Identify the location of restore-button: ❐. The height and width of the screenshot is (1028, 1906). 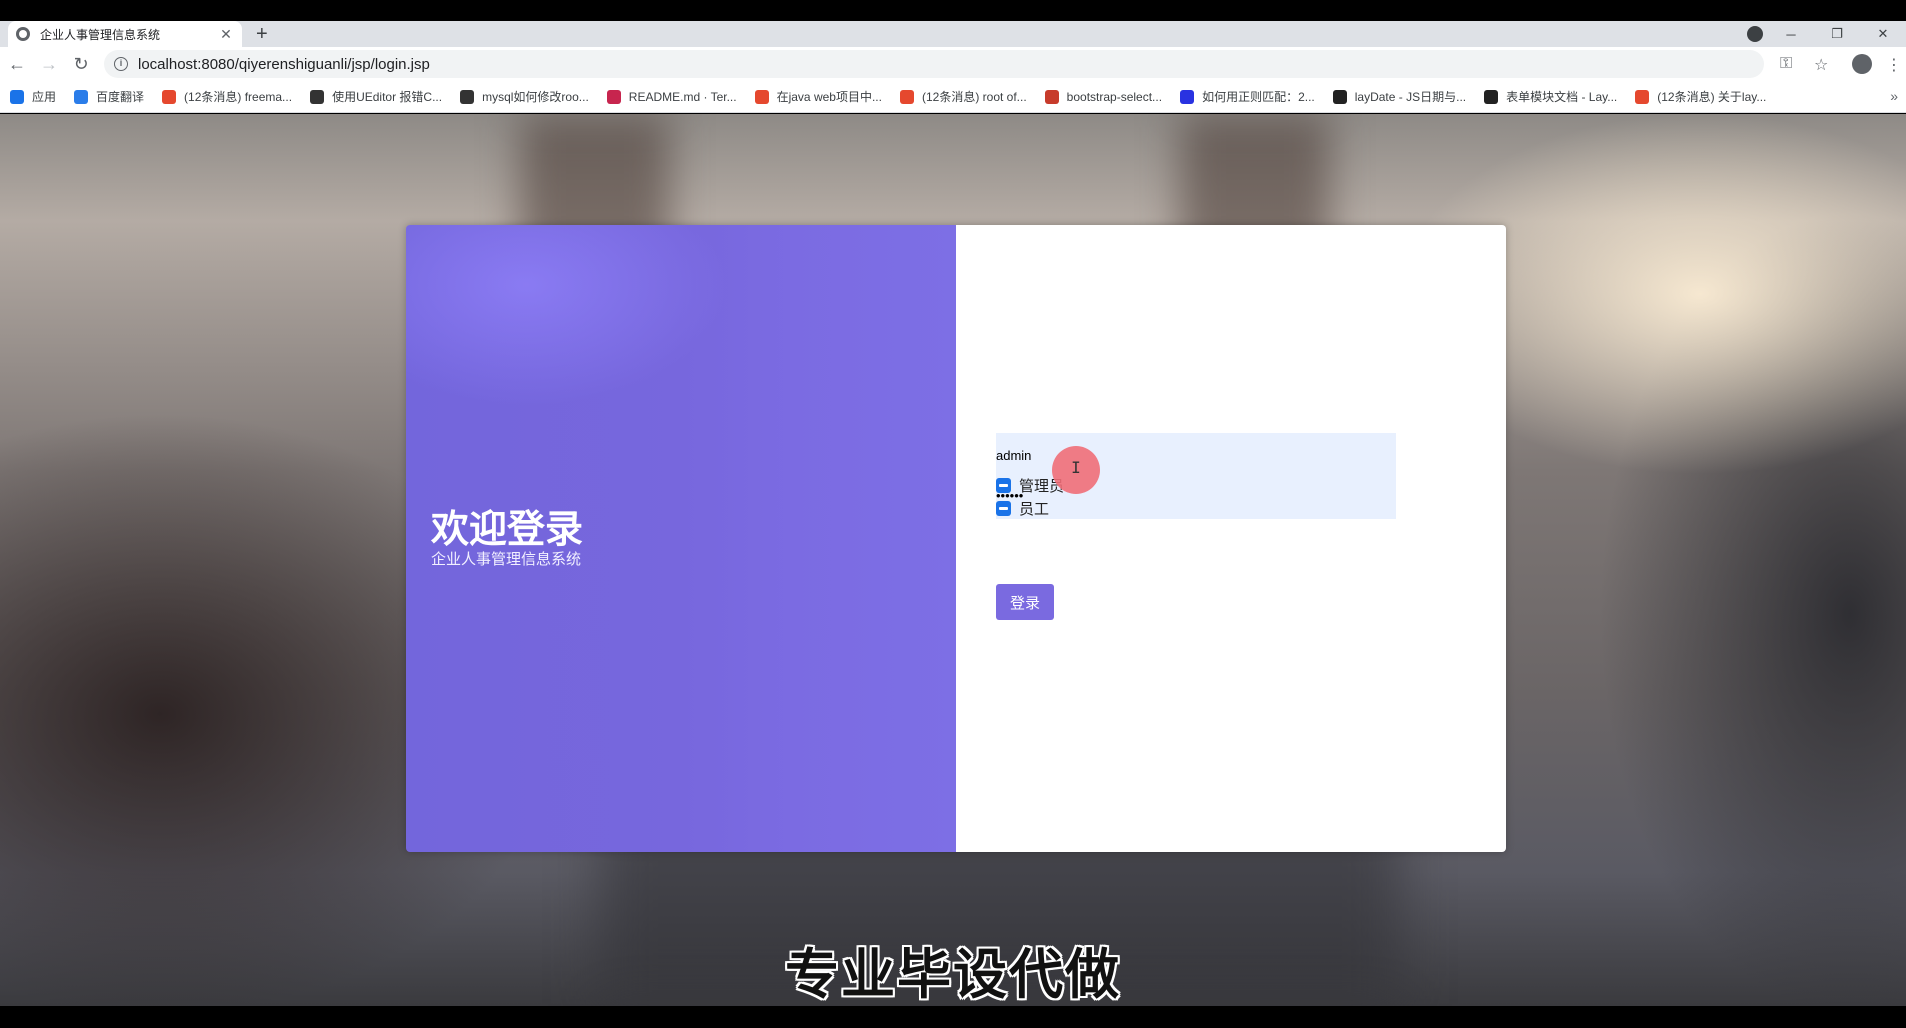
(1837, 34).